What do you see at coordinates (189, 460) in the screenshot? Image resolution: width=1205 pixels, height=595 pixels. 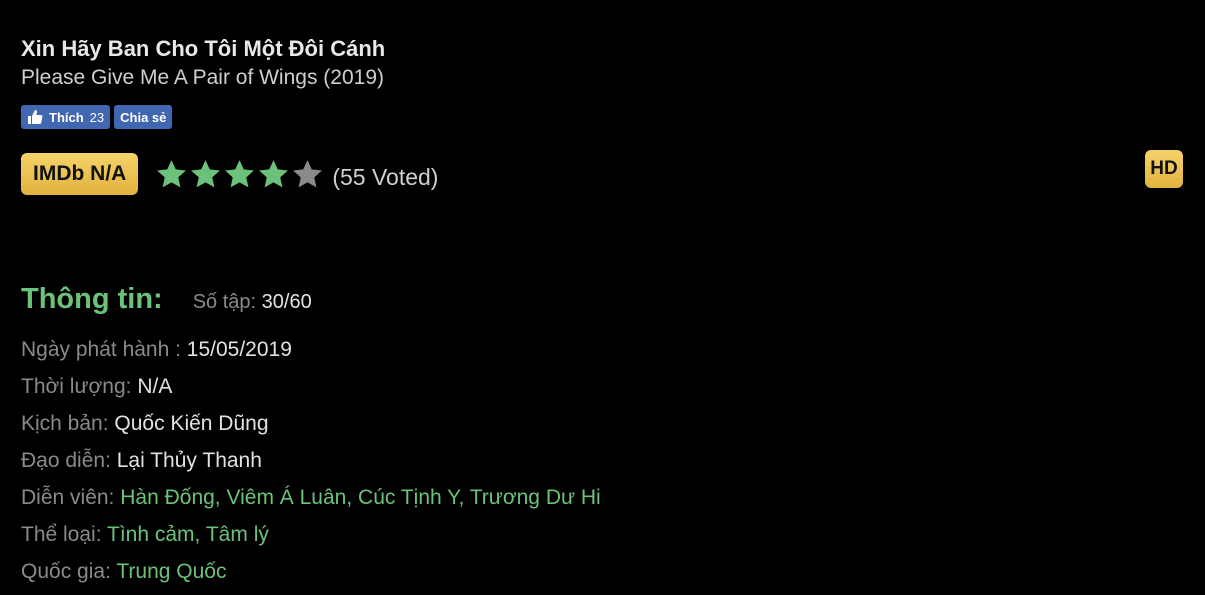 I see `director-value: Lại Thủy Thanh` at bounding box center [189, 460].